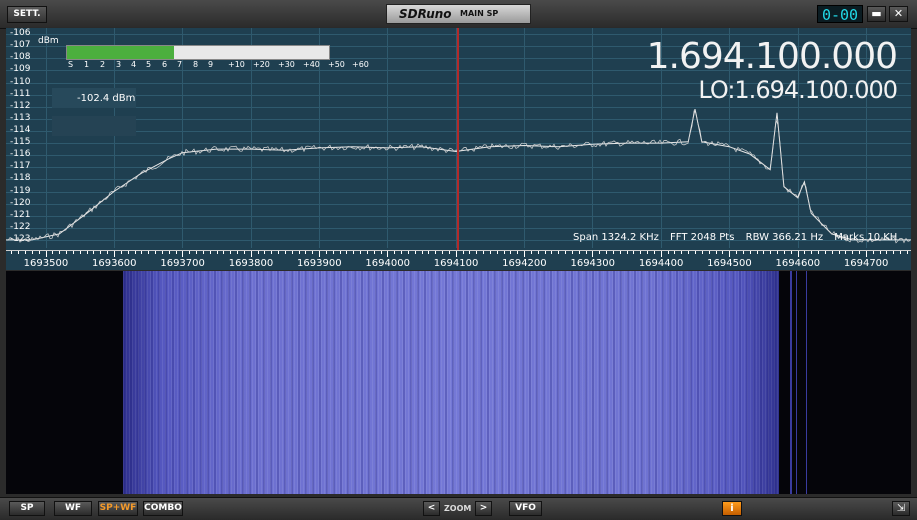 This screenshot has width=917, height=520. Describe the element at coordinates (311, 64) in the screenshot. I see `meter-scale-label: +40` at that location.